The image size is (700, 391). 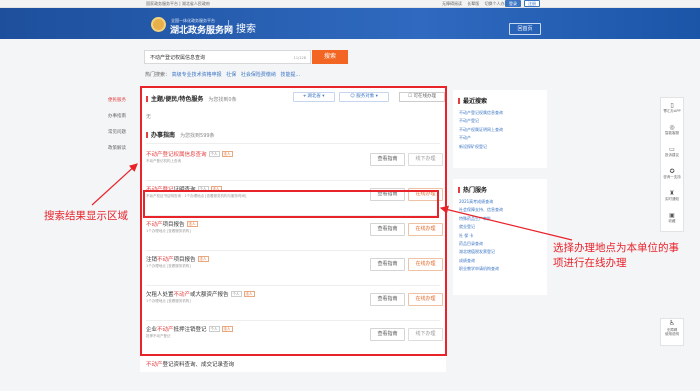 I want to click on annotation-right-text-2: 项进行在线办理, so click(x=590, y=263).